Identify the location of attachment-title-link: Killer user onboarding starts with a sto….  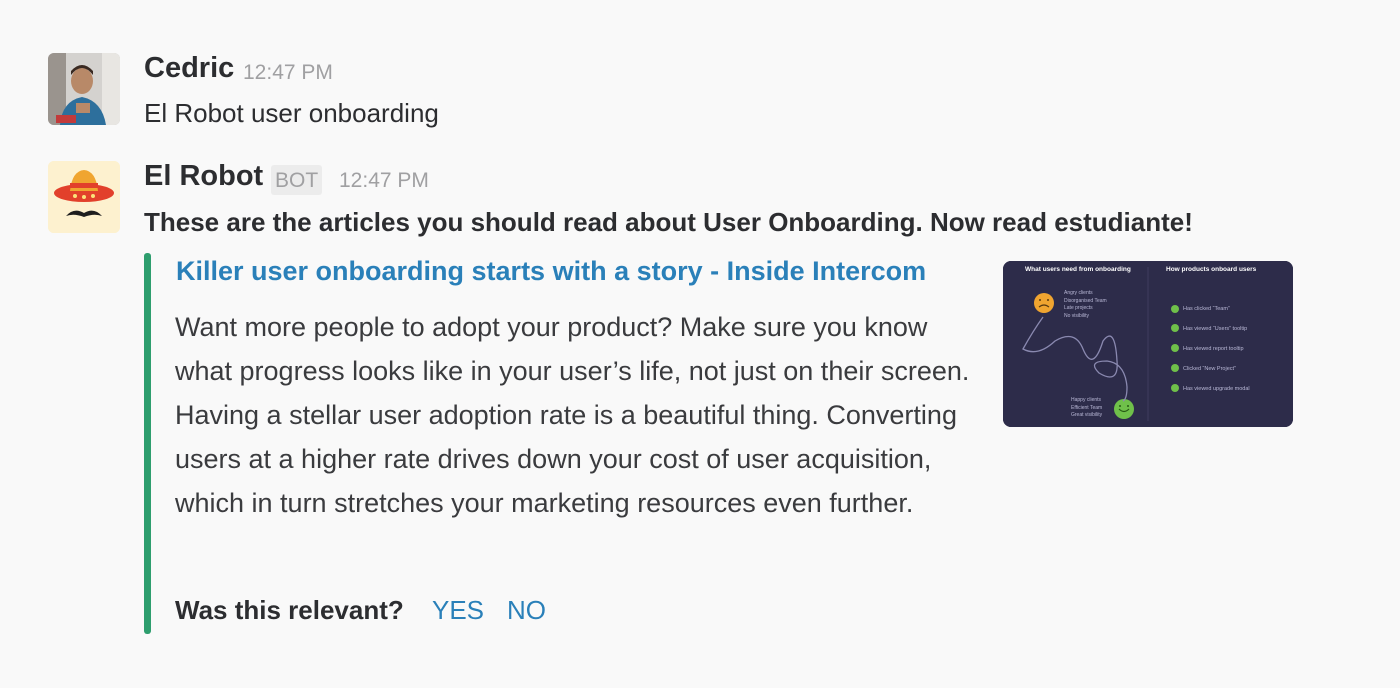
(551, 271).